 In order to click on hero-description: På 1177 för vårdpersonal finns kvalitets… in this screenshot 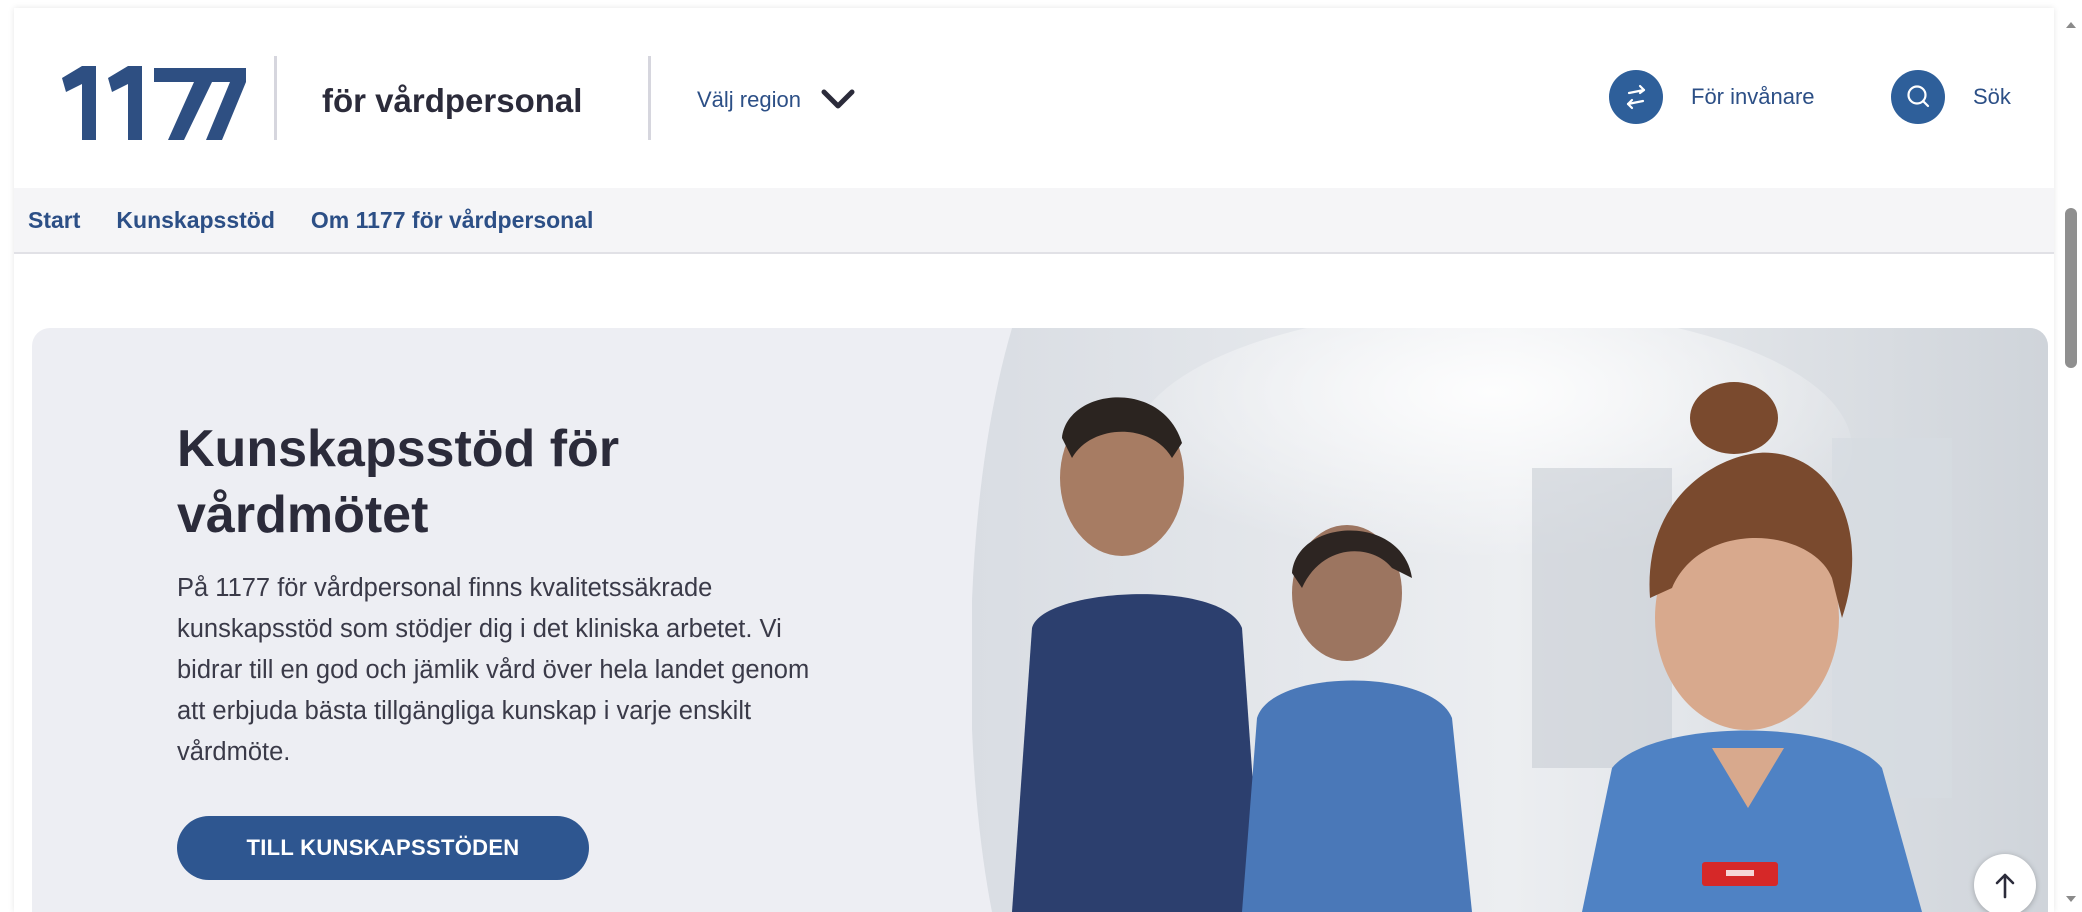, I will do `click(493, 670)`.